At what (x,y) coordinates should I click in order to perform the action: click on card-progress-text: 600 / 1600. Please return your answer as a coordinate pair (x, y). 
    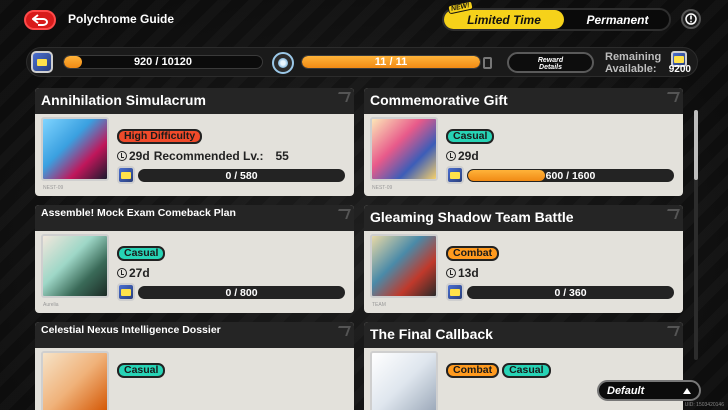
    Looking at the image, I should click on (570, 175).